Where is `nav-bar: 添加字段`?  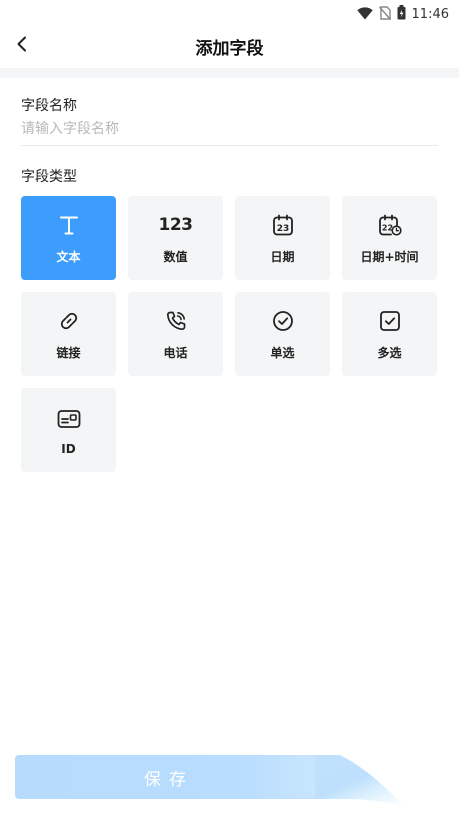
nav-bar: 添加字段 is located at coordinates (229, 46).